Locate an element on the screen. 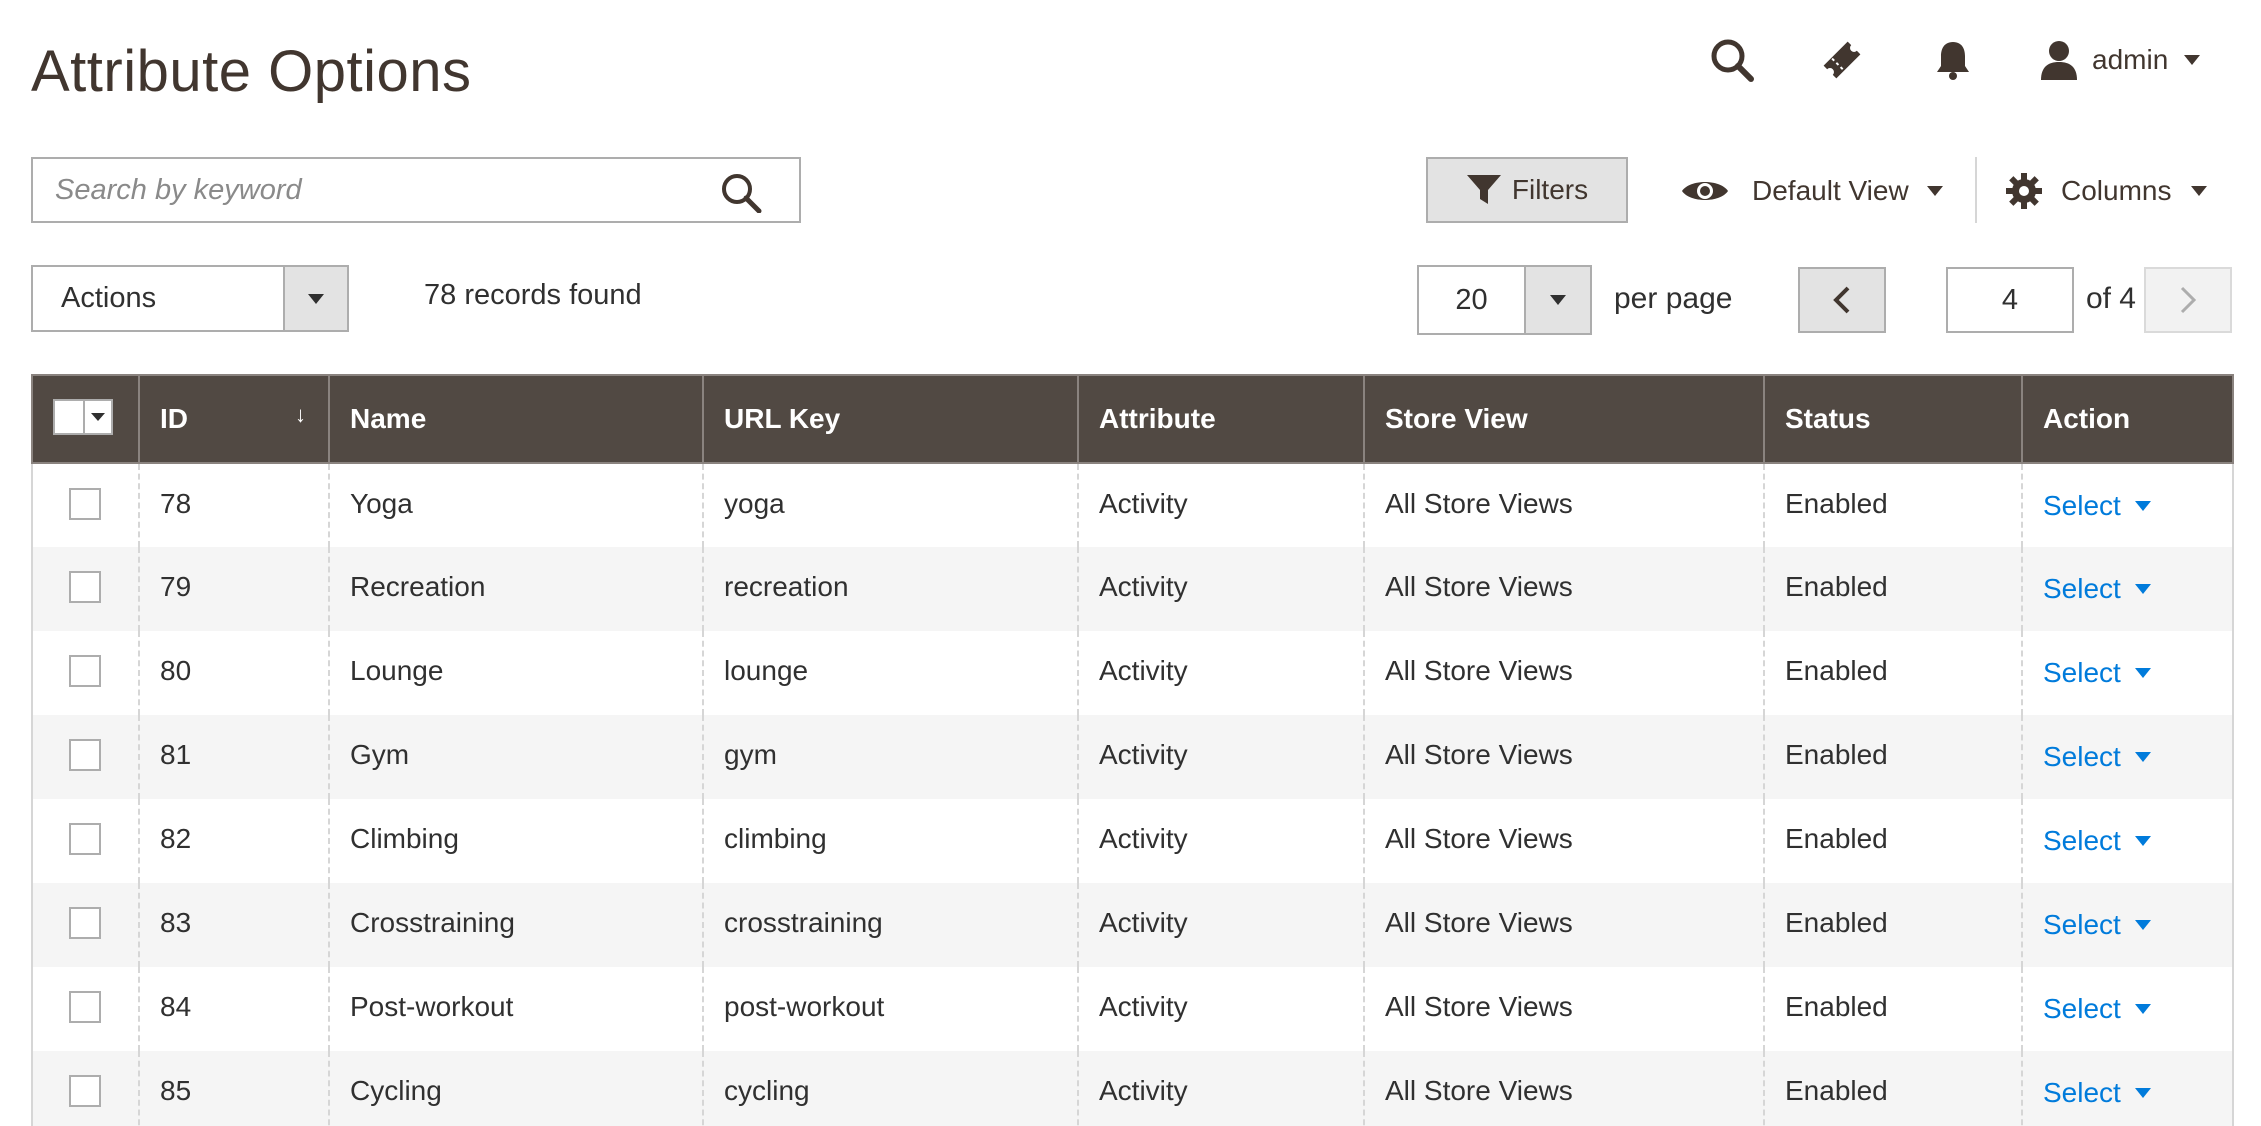 This screenshot has width=2261, height=1126. mass-select-dropdown is located at coordinates (83, 416).